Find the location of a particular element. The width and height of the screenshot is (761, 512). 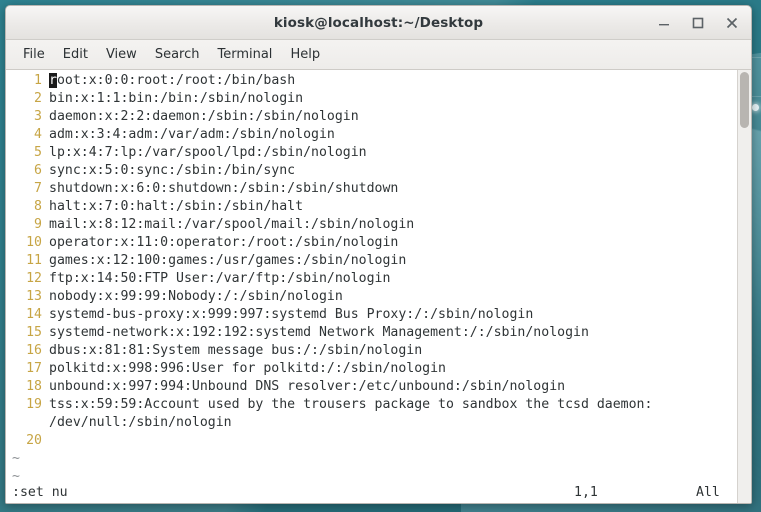

editor-line: 3 daemon:x:2:2:daemon:/sbin:/sbin/nologin is located at coordinates (371, 117).